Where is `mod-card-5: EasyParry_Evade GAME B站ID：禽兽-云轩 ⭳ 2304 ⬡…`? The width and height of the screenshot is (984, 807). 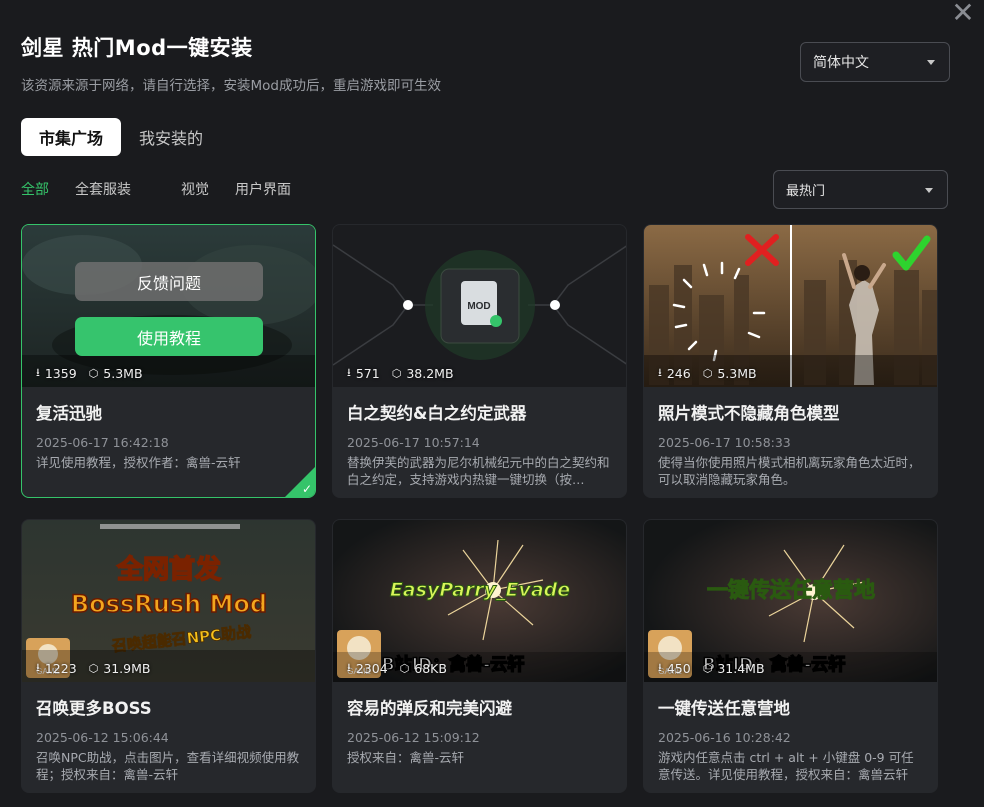 mod-card-5: EasyParry_Evade GAME B站ID：禽兽-云轩 ⭳ 2304 ⬡… is located at coordinates (479, 656).